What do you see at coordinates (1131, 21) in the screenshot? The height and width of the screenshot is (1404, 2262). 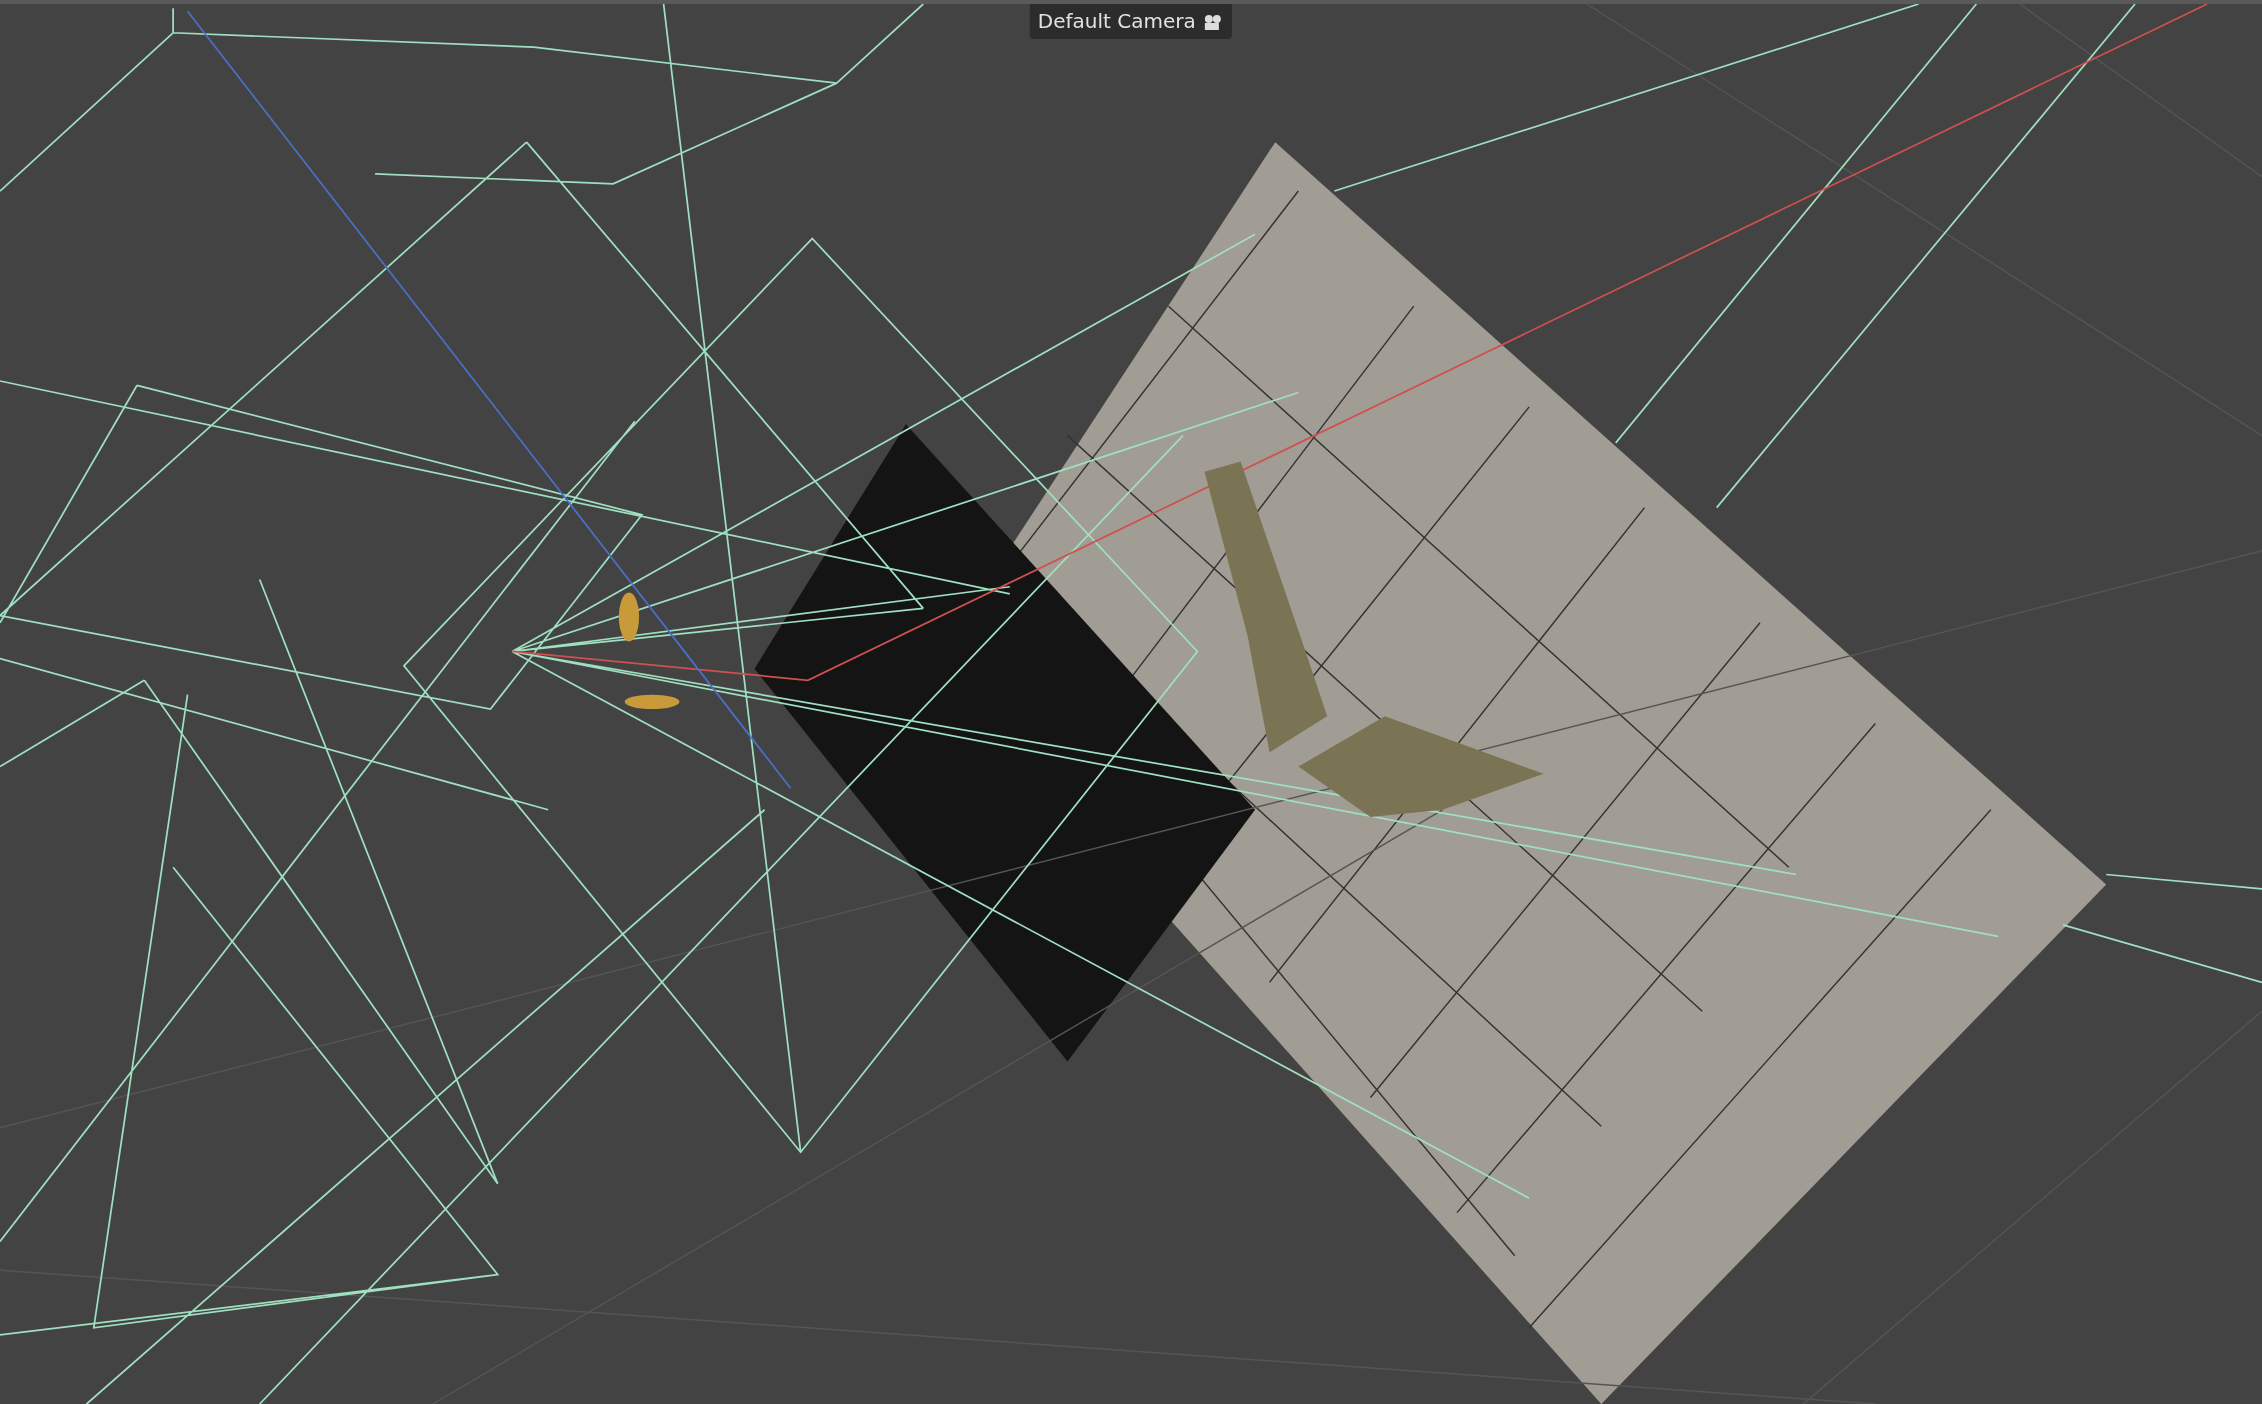 I see `camera-label: Default Camera` at bounding box center [1131, 21].